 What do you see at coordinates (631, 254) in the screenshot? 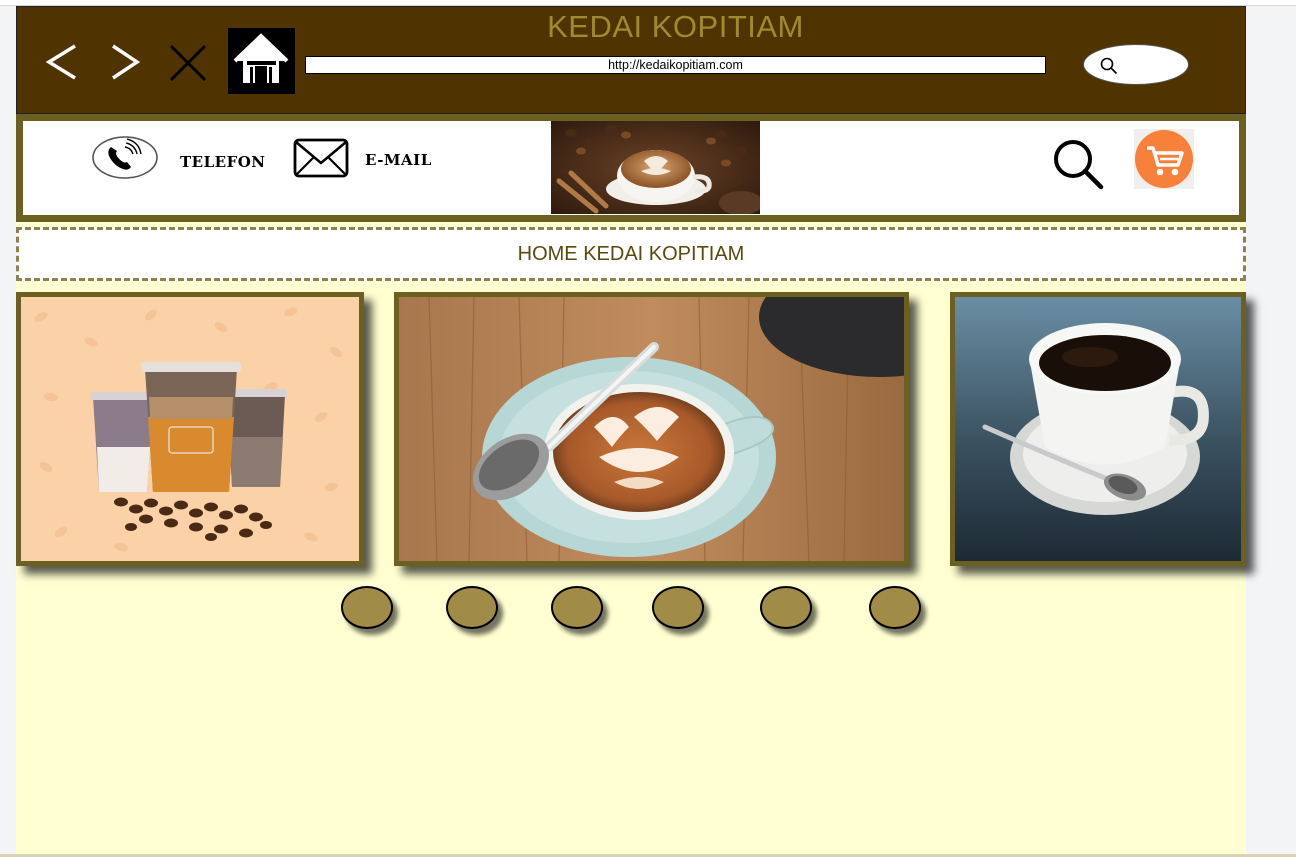
I see `breadcrumb: HOME KEDAI KOPITIAM` at bounding box center [631, 254].